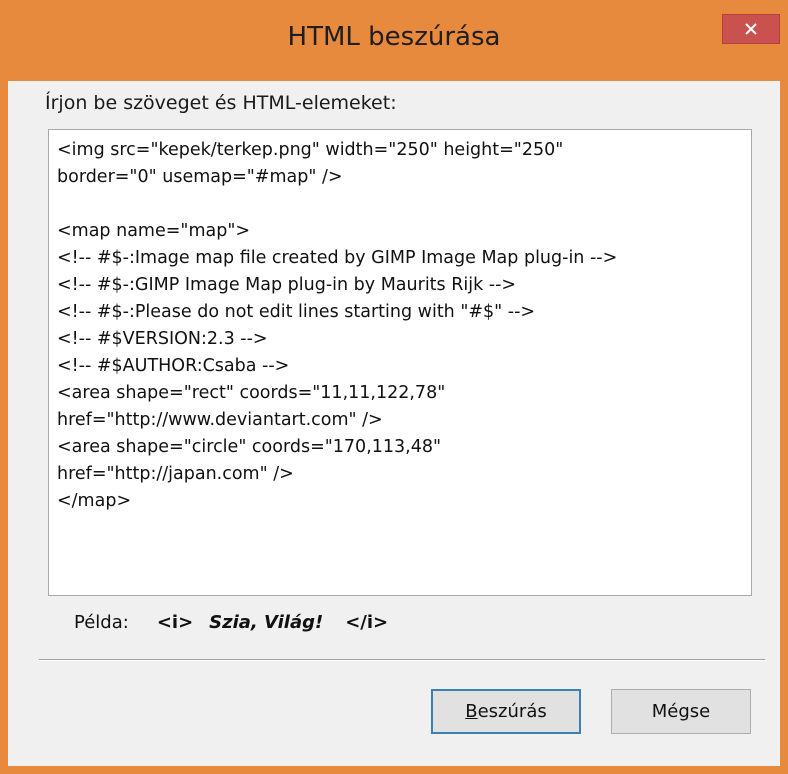 The height and width of the screenshot is (774, 788). What do you see at coordinates (394, 37) in the screenshot?
I see `dialog-title: HTML beszúrása` at bounding box center [394, 37].